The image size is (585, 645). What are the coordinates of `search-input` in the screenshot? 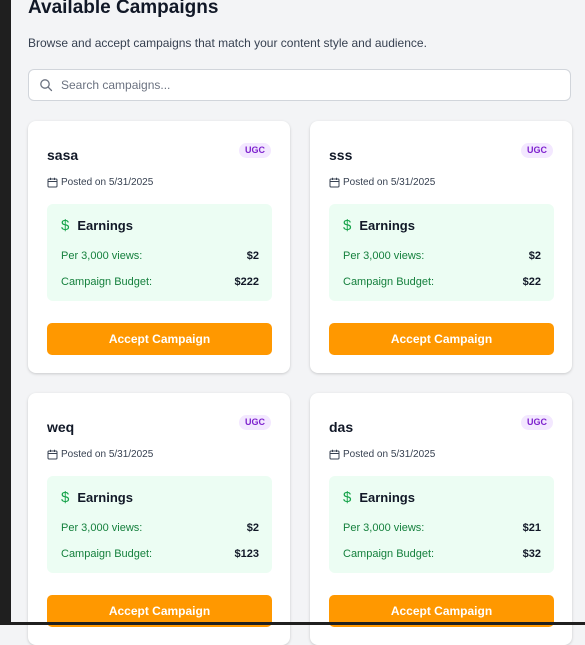 It's located at (301, 85).